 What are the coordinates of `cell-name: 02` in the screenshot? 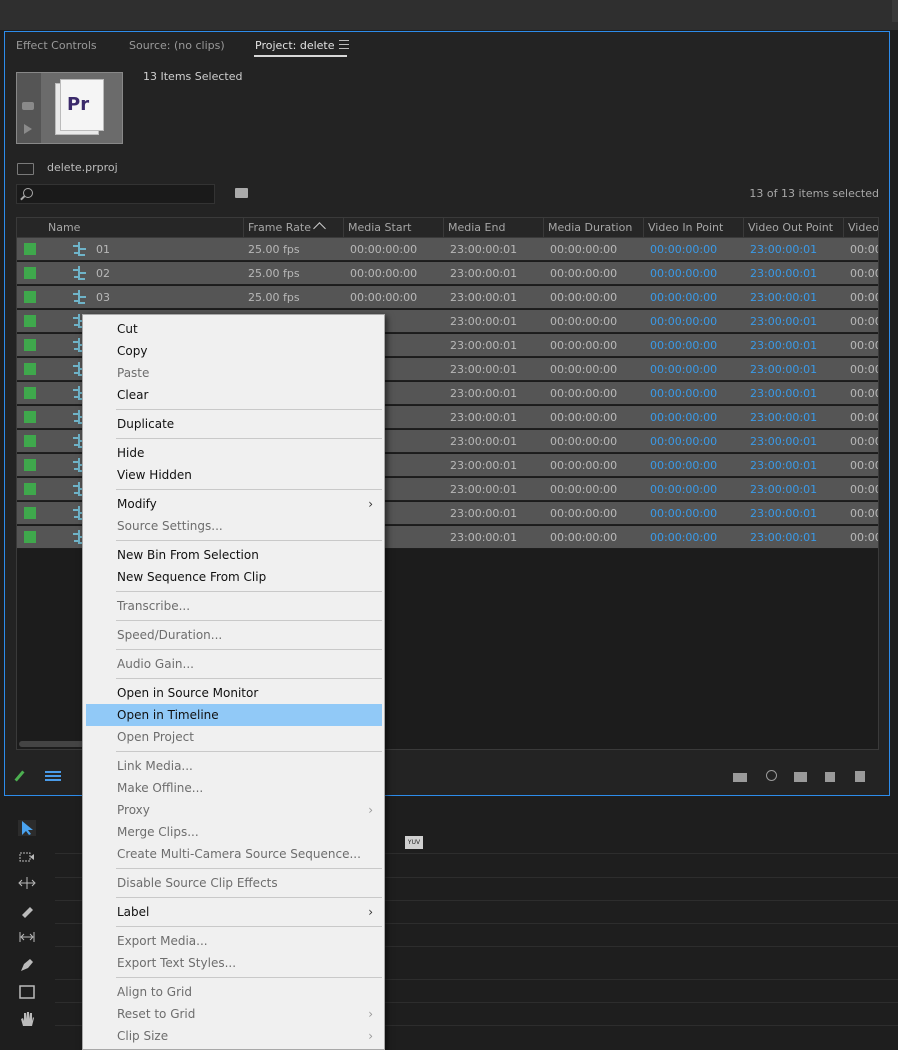 It's located at (103, 273).